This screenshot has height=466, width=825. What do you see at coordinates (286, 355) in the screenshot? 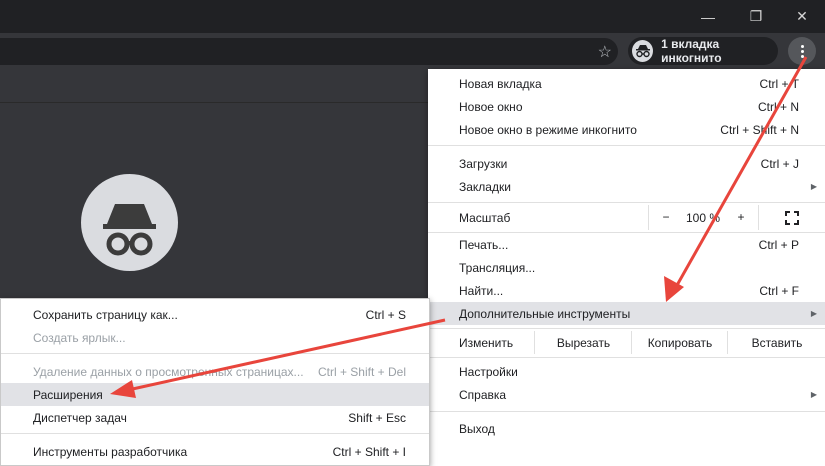
I see `arrow-to-extensions` at bounding box center [286, 355].